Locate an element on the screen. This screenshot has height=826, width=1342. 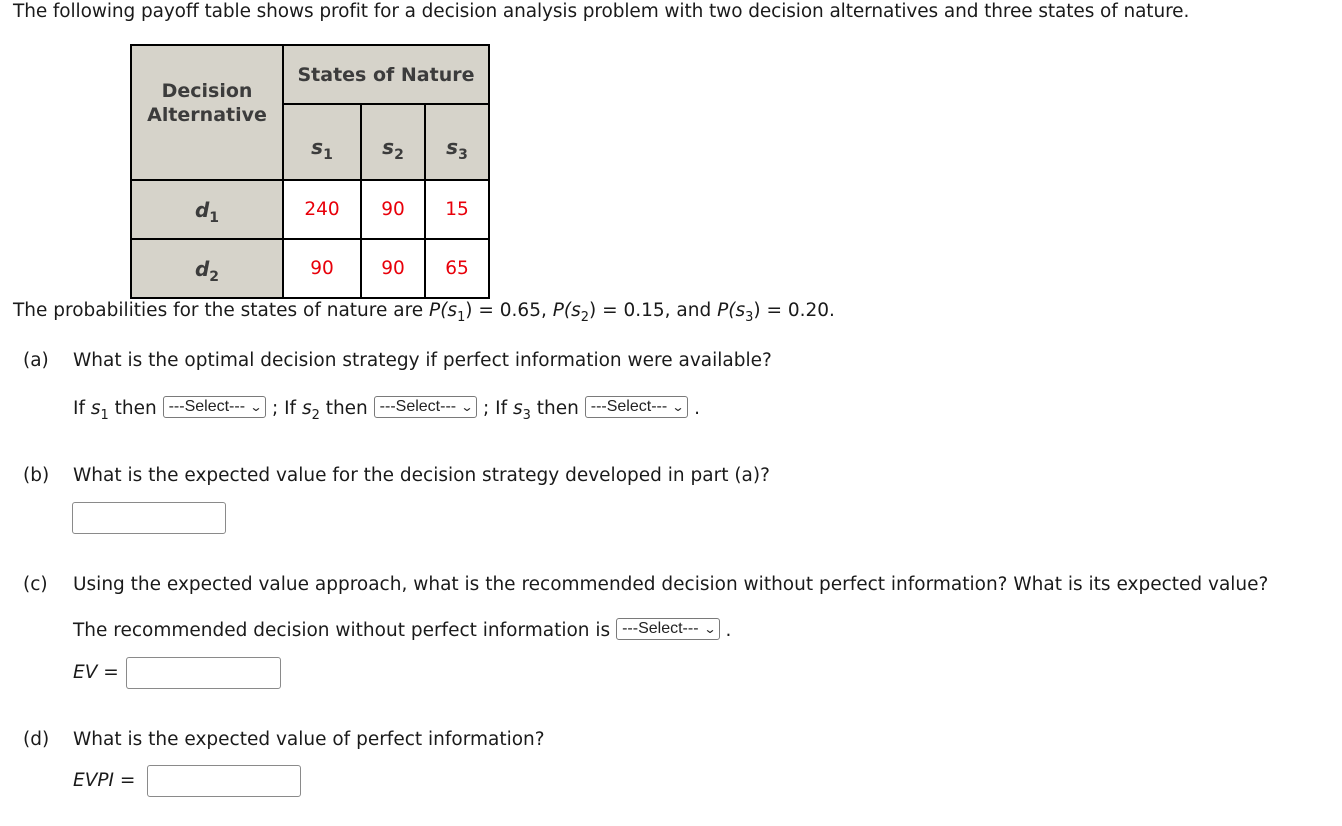
payoff-cell: 240 is located at coordinates (322, 209).